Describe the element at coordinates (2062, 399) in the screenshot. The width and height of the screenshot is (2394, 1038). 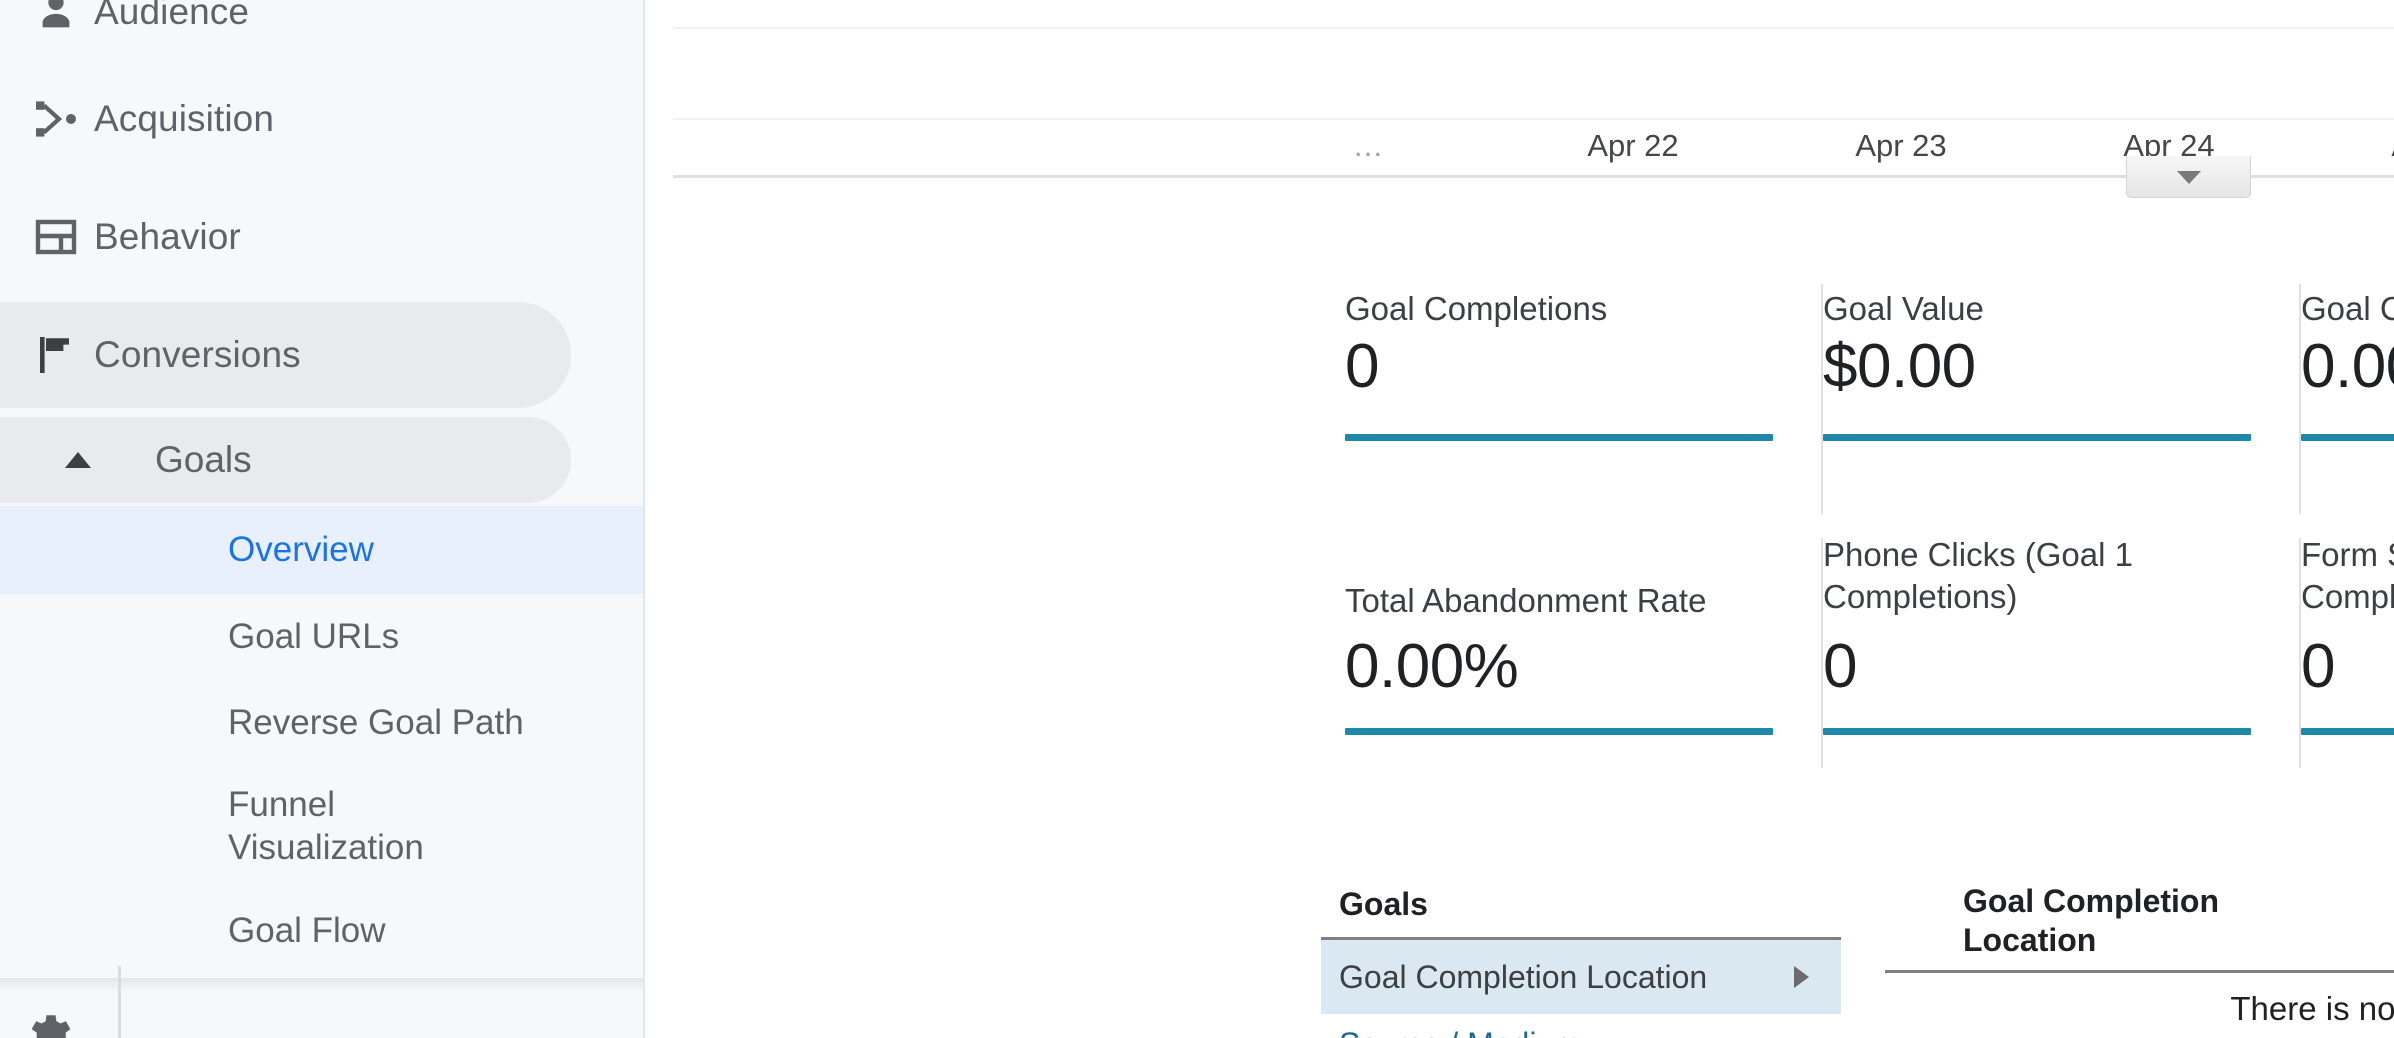
I see `metric-card-goal-value: Goal Value $0.00` at that location.